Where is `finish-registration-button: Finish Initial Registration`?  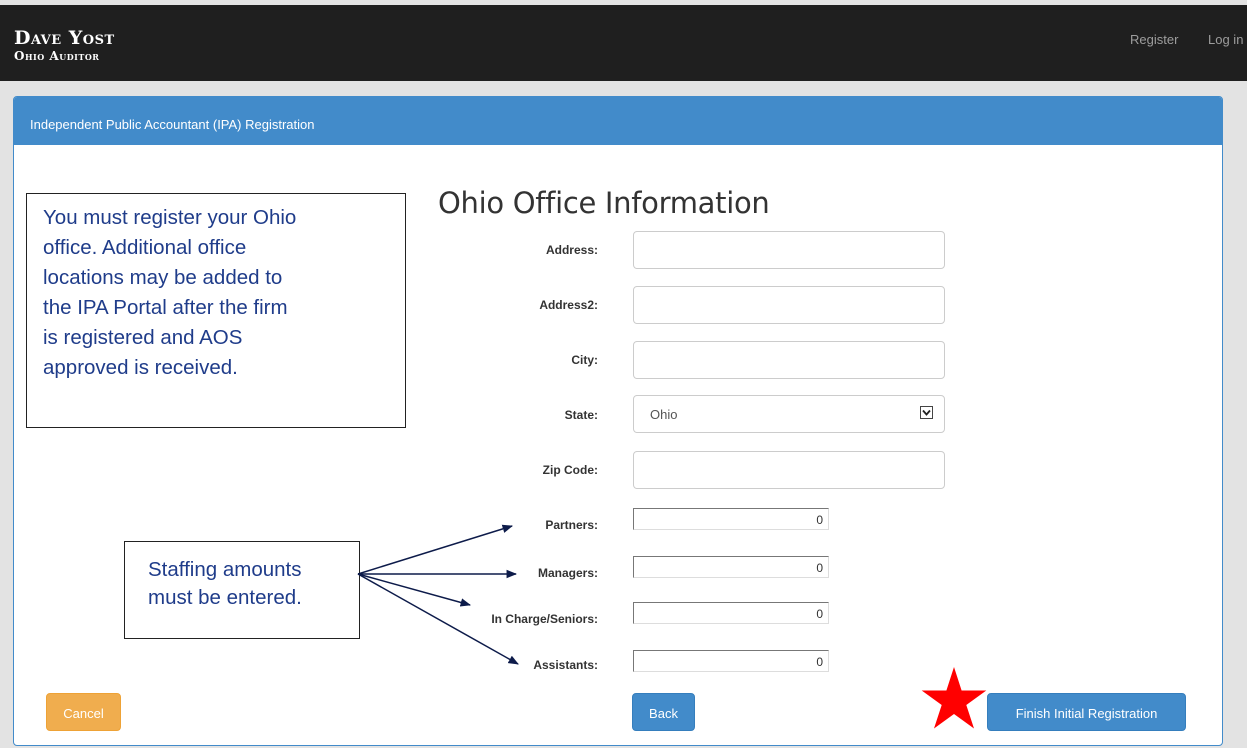 finish-registration-button: Finish Initial Registration is located at coordinates (1086, 712).